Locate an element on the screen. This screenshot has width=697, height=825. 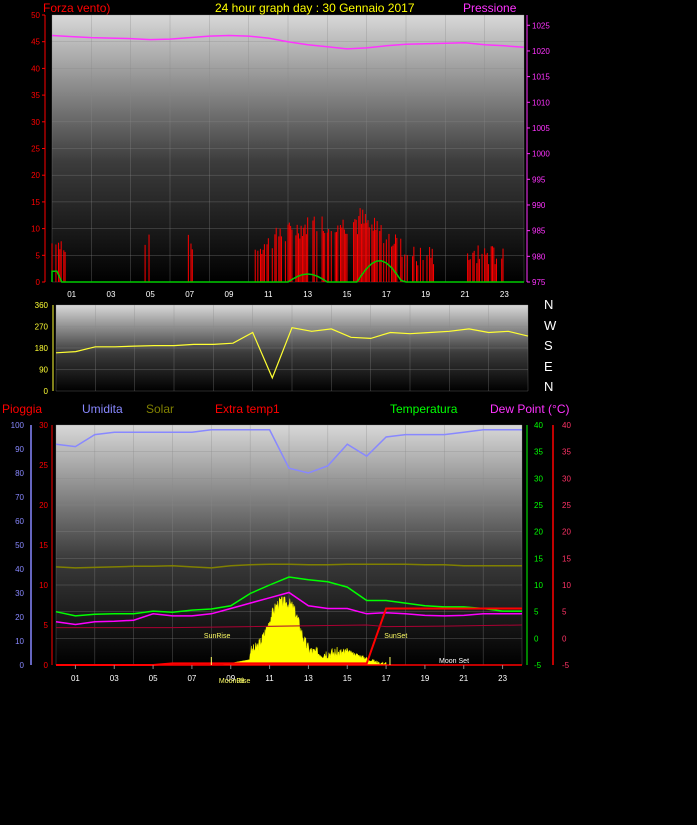
legend-solar: Solar is located at coordinates (160, 409).